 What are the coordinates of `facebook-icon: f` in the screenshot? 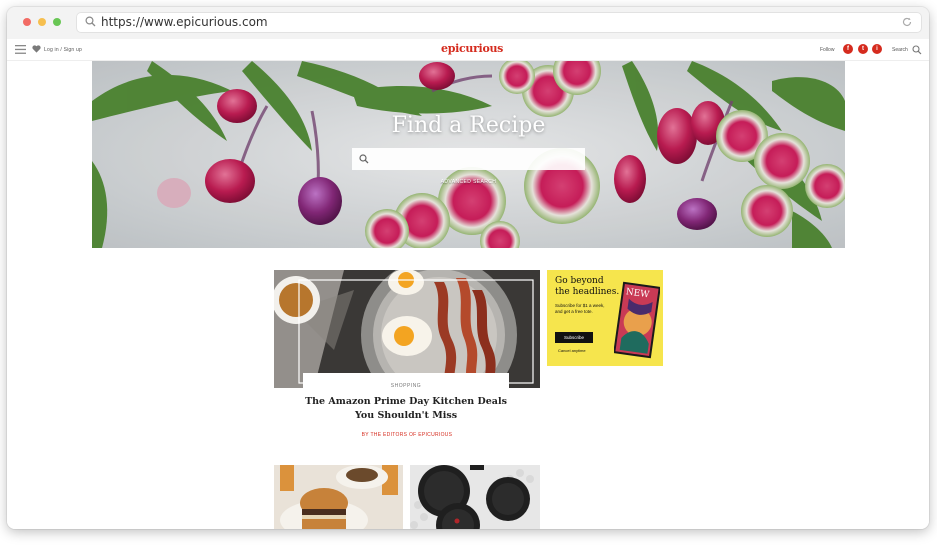 It's located at (848, 49).